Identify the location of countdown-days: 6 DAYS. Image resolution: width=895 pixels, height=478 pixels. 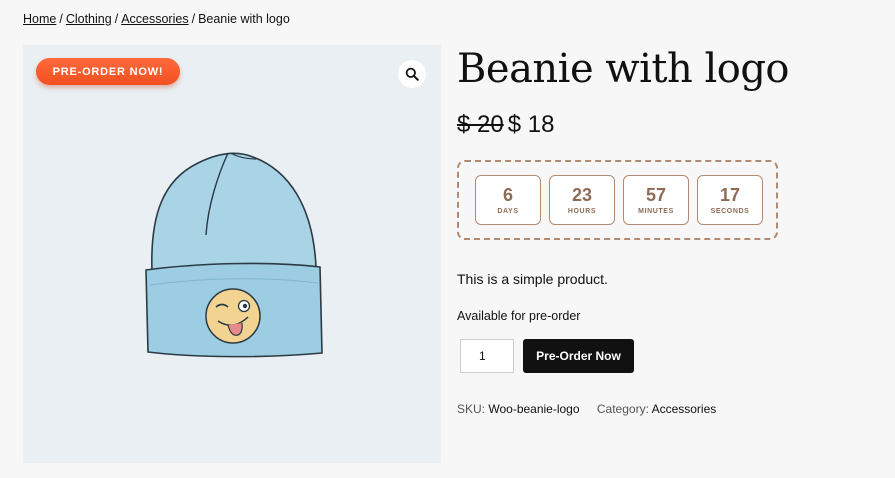
(508, 200).